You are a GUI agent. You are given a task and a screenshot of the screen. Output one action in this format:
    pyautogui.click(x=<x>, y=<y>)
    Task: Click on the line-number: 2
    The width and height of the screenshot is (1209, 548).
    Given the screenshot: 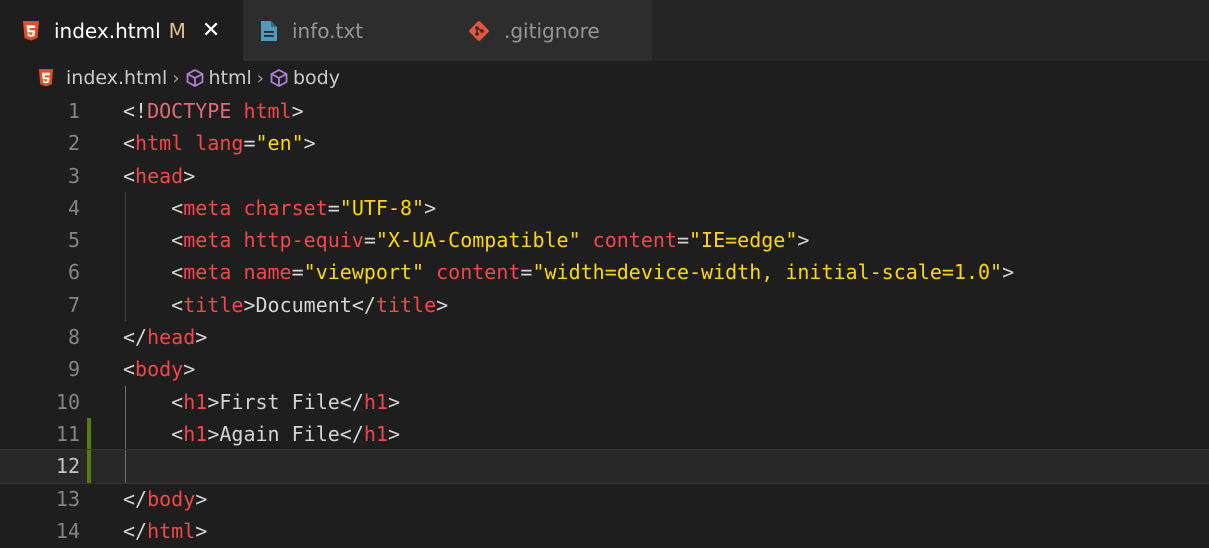 What is the action you would take?
    pyautogui.click(x=73, y=143)
    